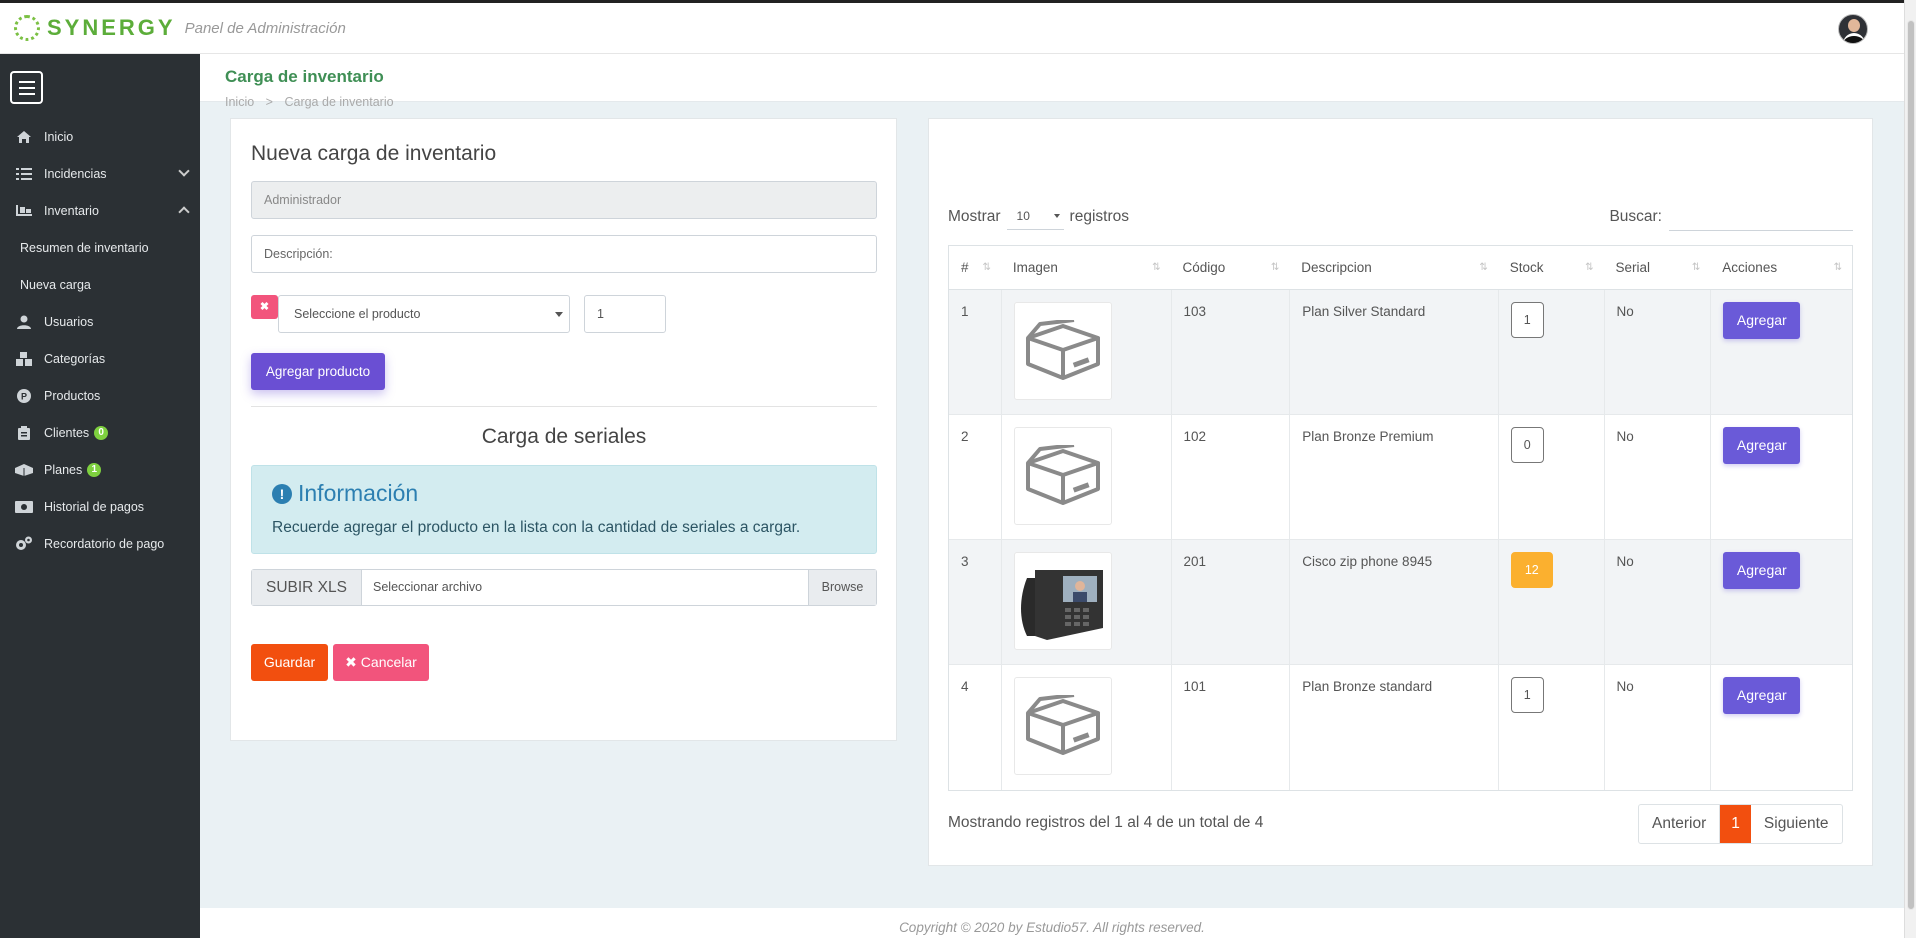 The height and width of the screenshot is (938, 1916). Describe the element at coordinates (26, 87) in the screenshot. I see `menu-toggle-button` at that location.